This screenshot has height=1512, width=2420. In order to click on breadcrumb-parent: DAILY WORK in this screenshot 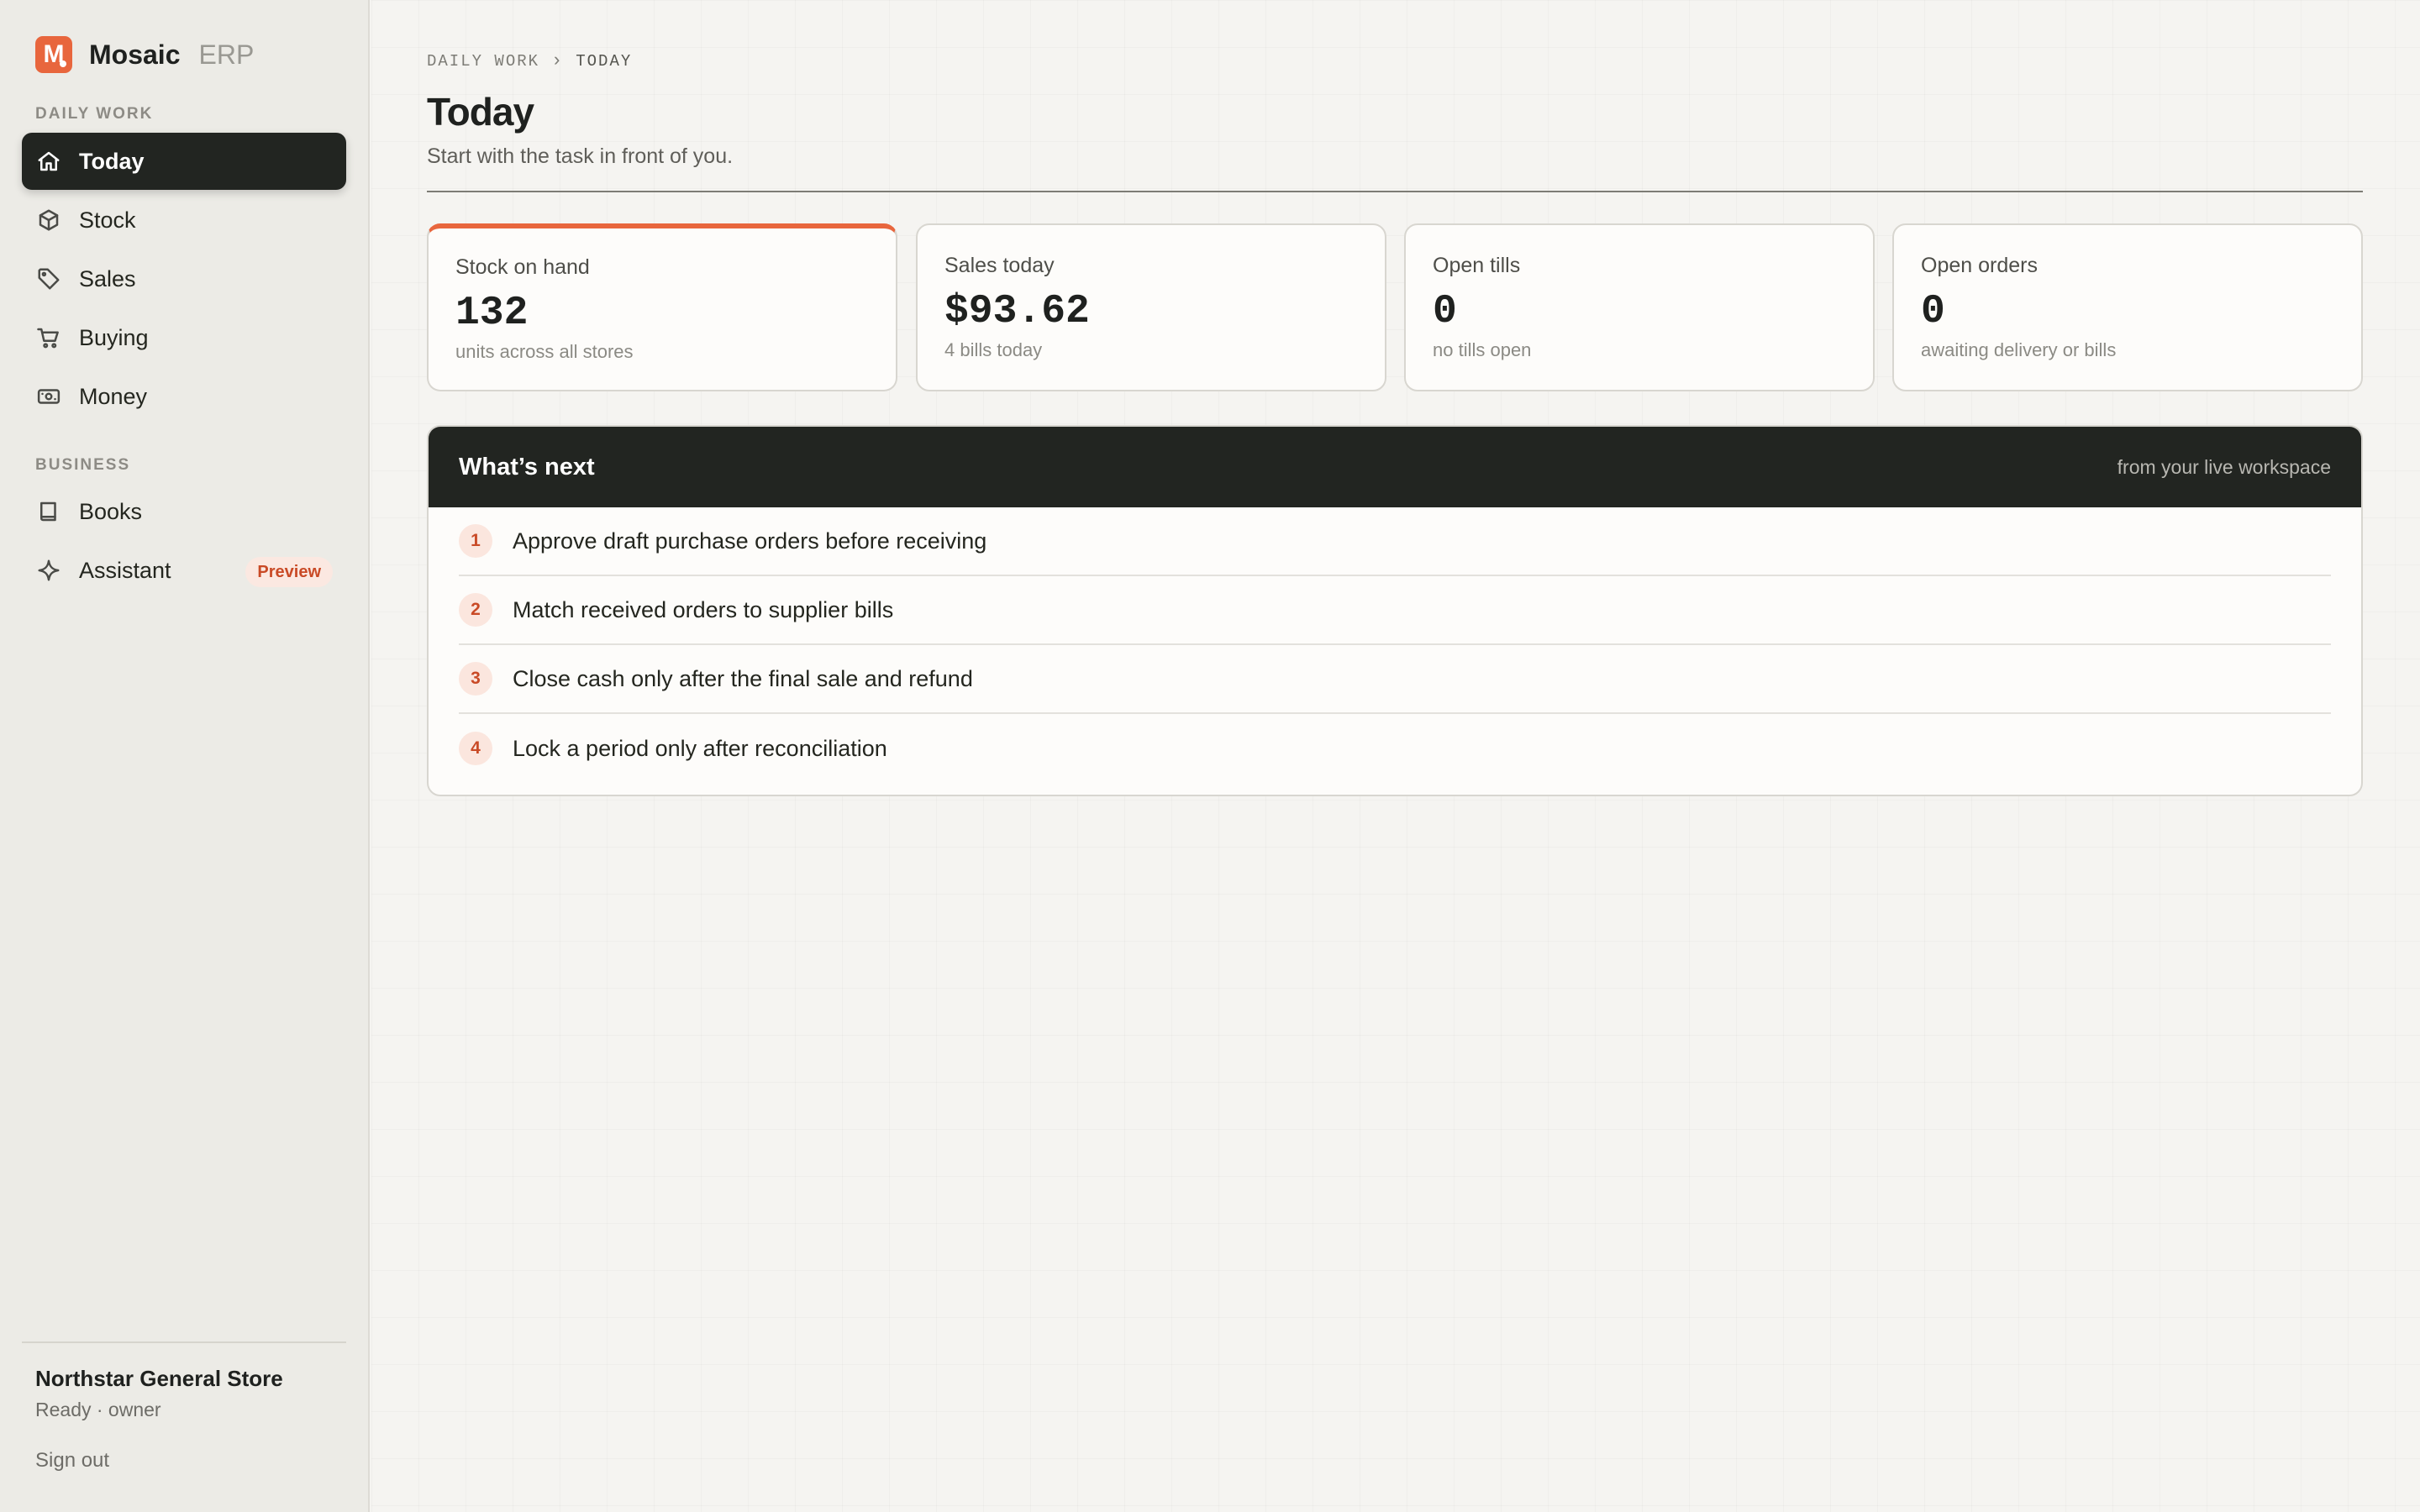, I will do `click(483, 61)`.